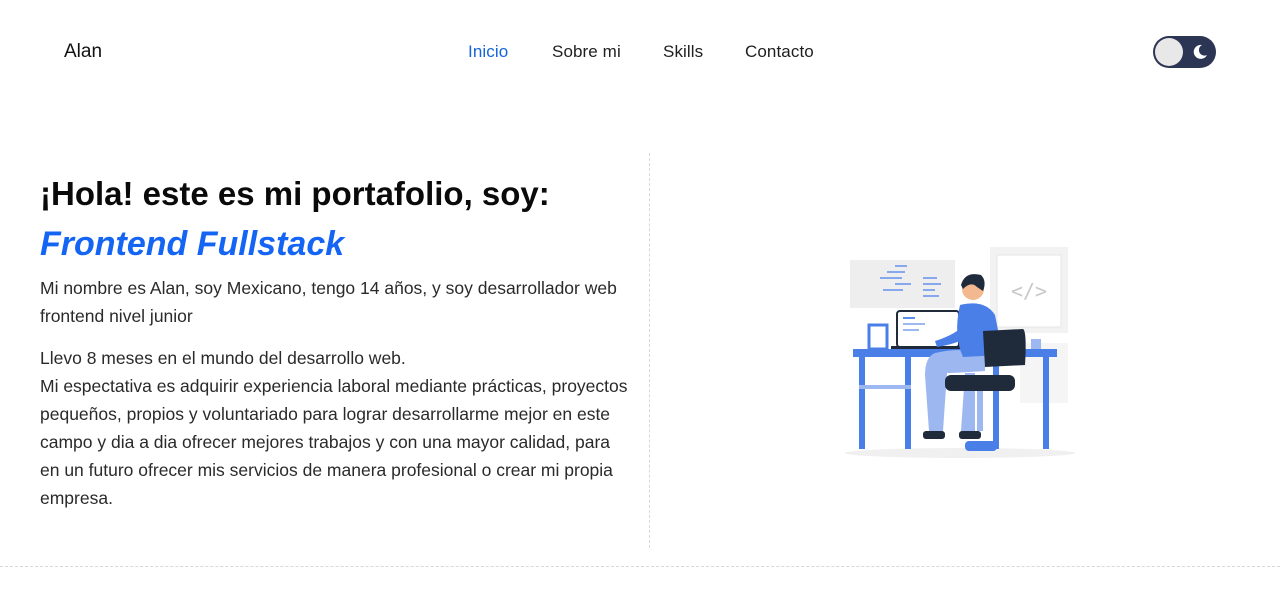 The image size is (1280, 597). Describe the element at coordinates (1169, 52) in the screenshot. I see `toggle-knob` at that location.